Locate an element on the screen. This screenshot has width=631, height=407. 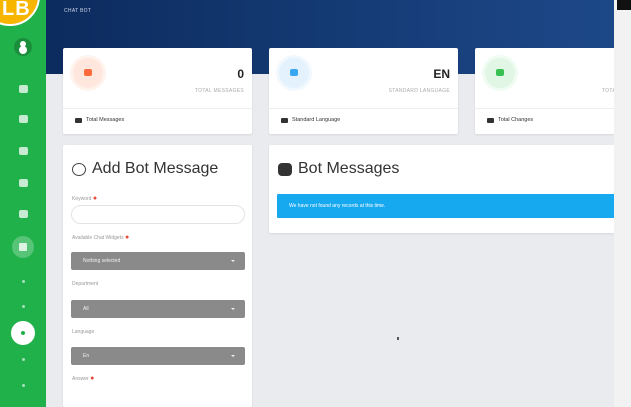
breadcrumb: CHAT BOT is located at coordinates (78, 11).